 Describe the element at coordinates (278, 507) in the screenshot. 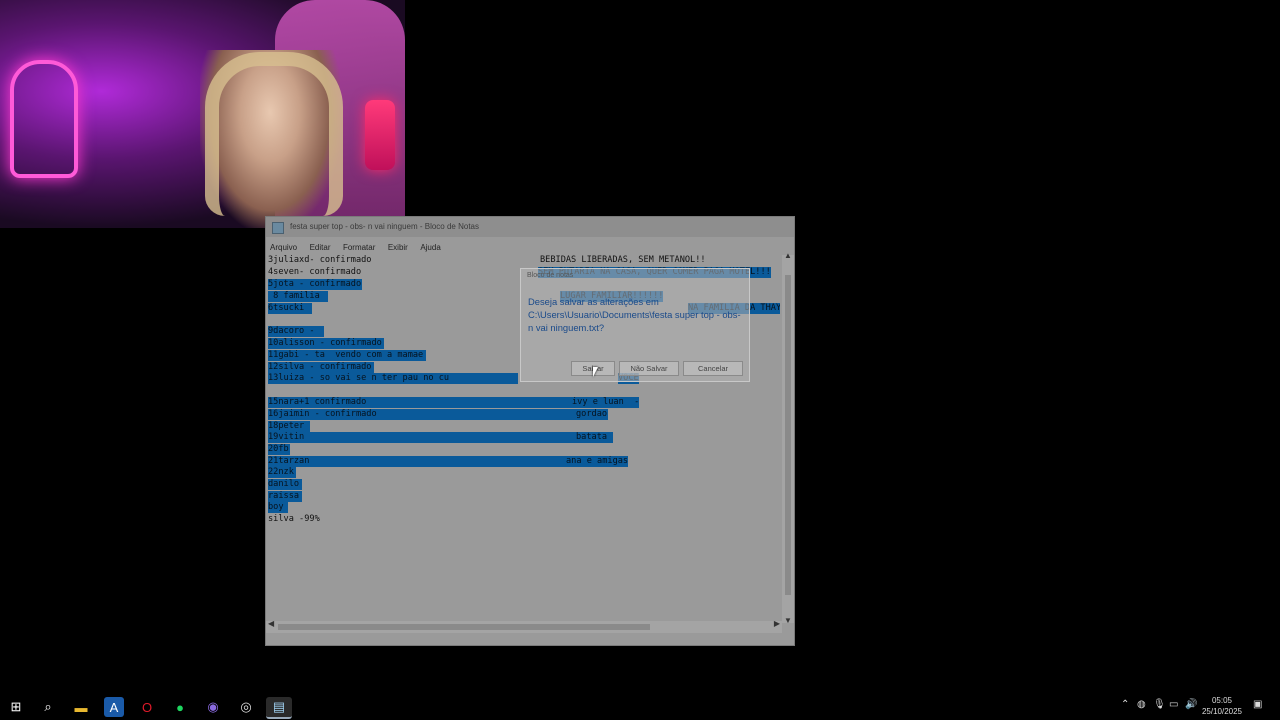

I see `text-line: boy` at that location.